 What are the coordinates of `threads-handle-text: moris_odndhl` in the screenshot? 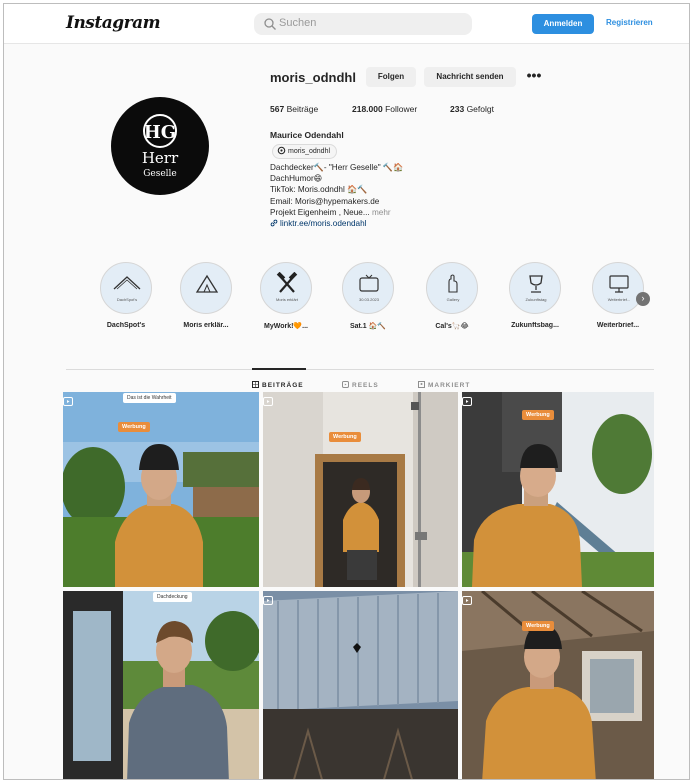 It's located at (309, 151).